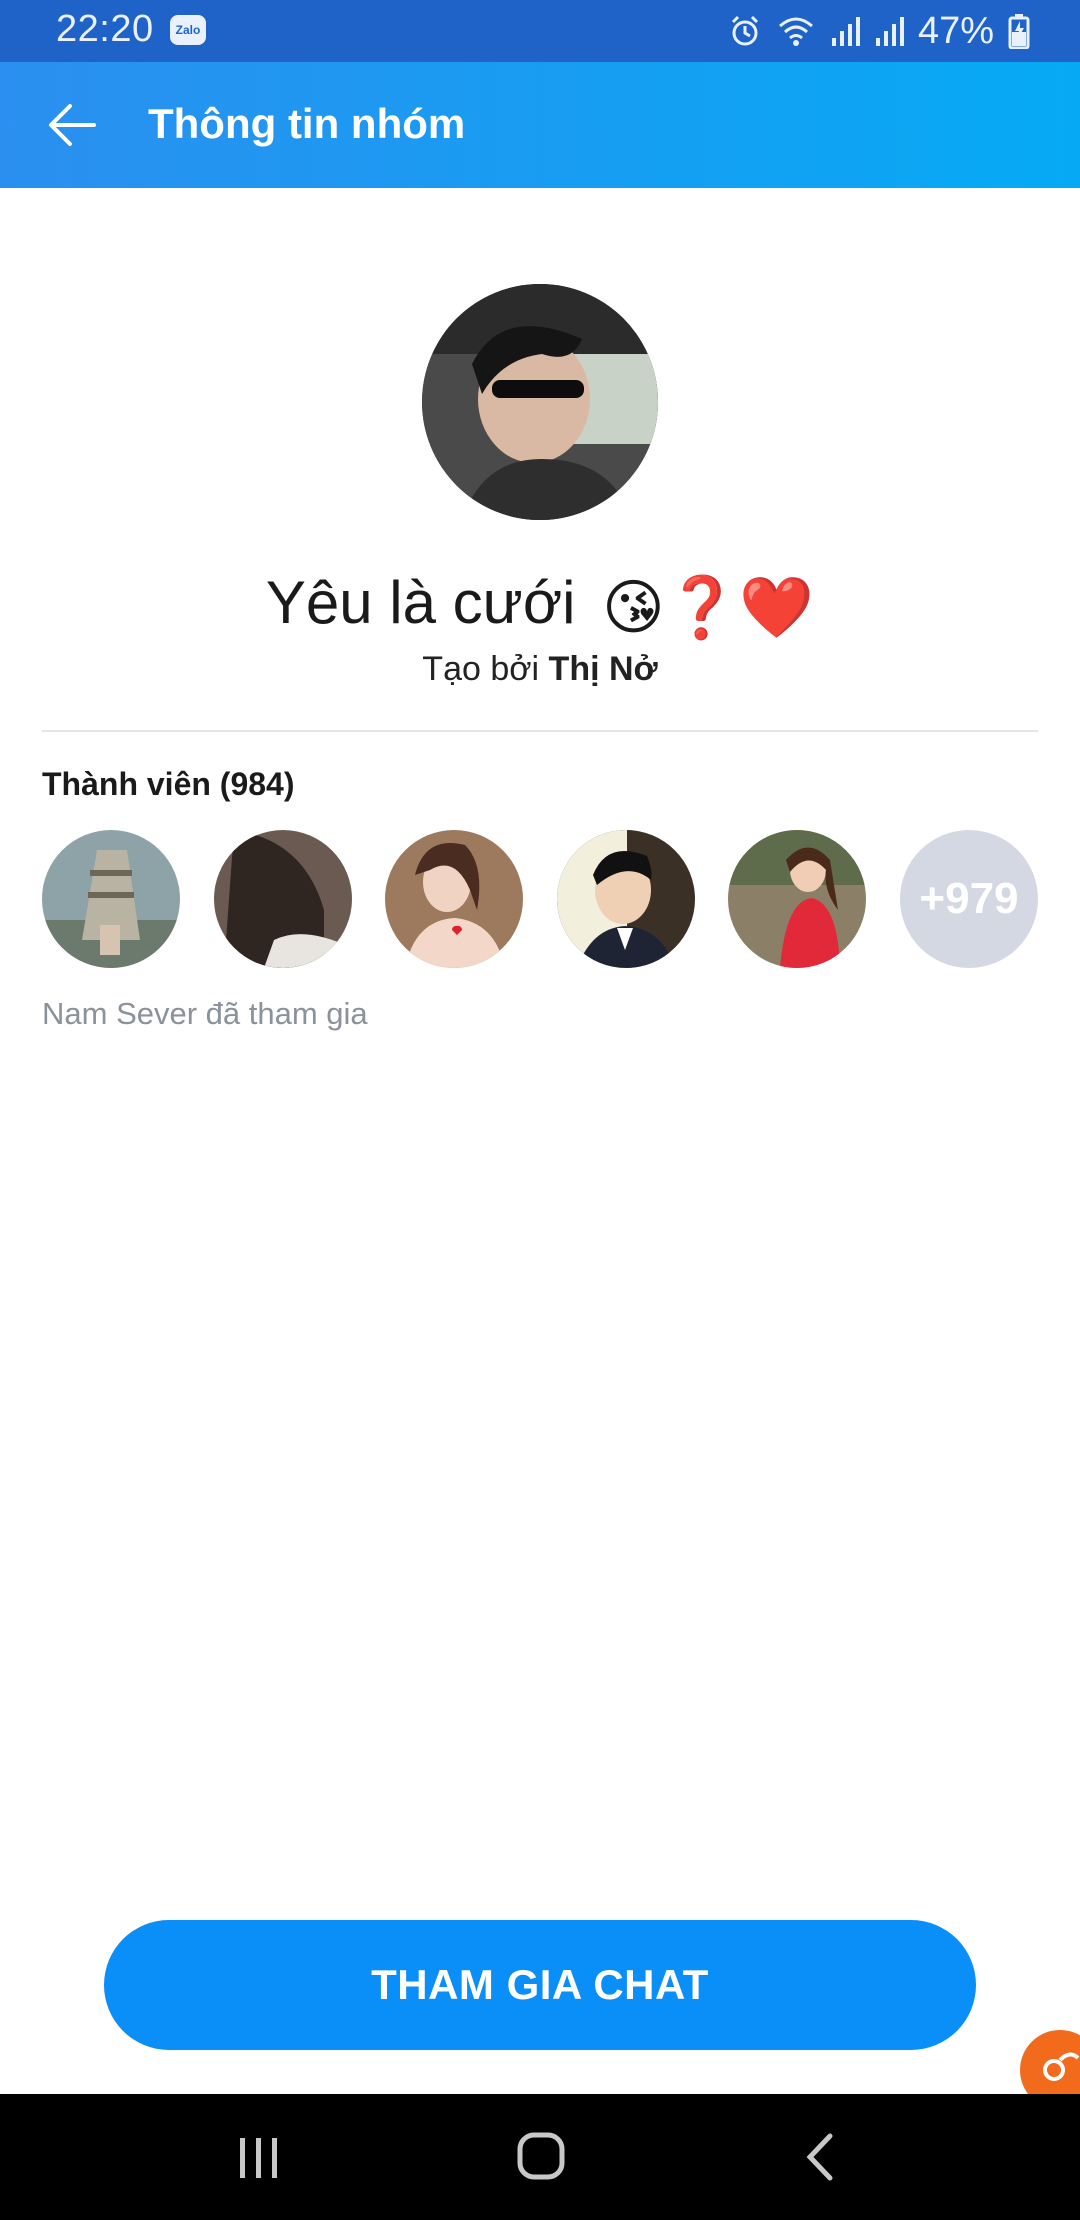  What do you see at coordinates (540, 1985) in the screenshot?
I see `join-chat-button: THAM GIA CHAT` at bounding box center [540, 1985].